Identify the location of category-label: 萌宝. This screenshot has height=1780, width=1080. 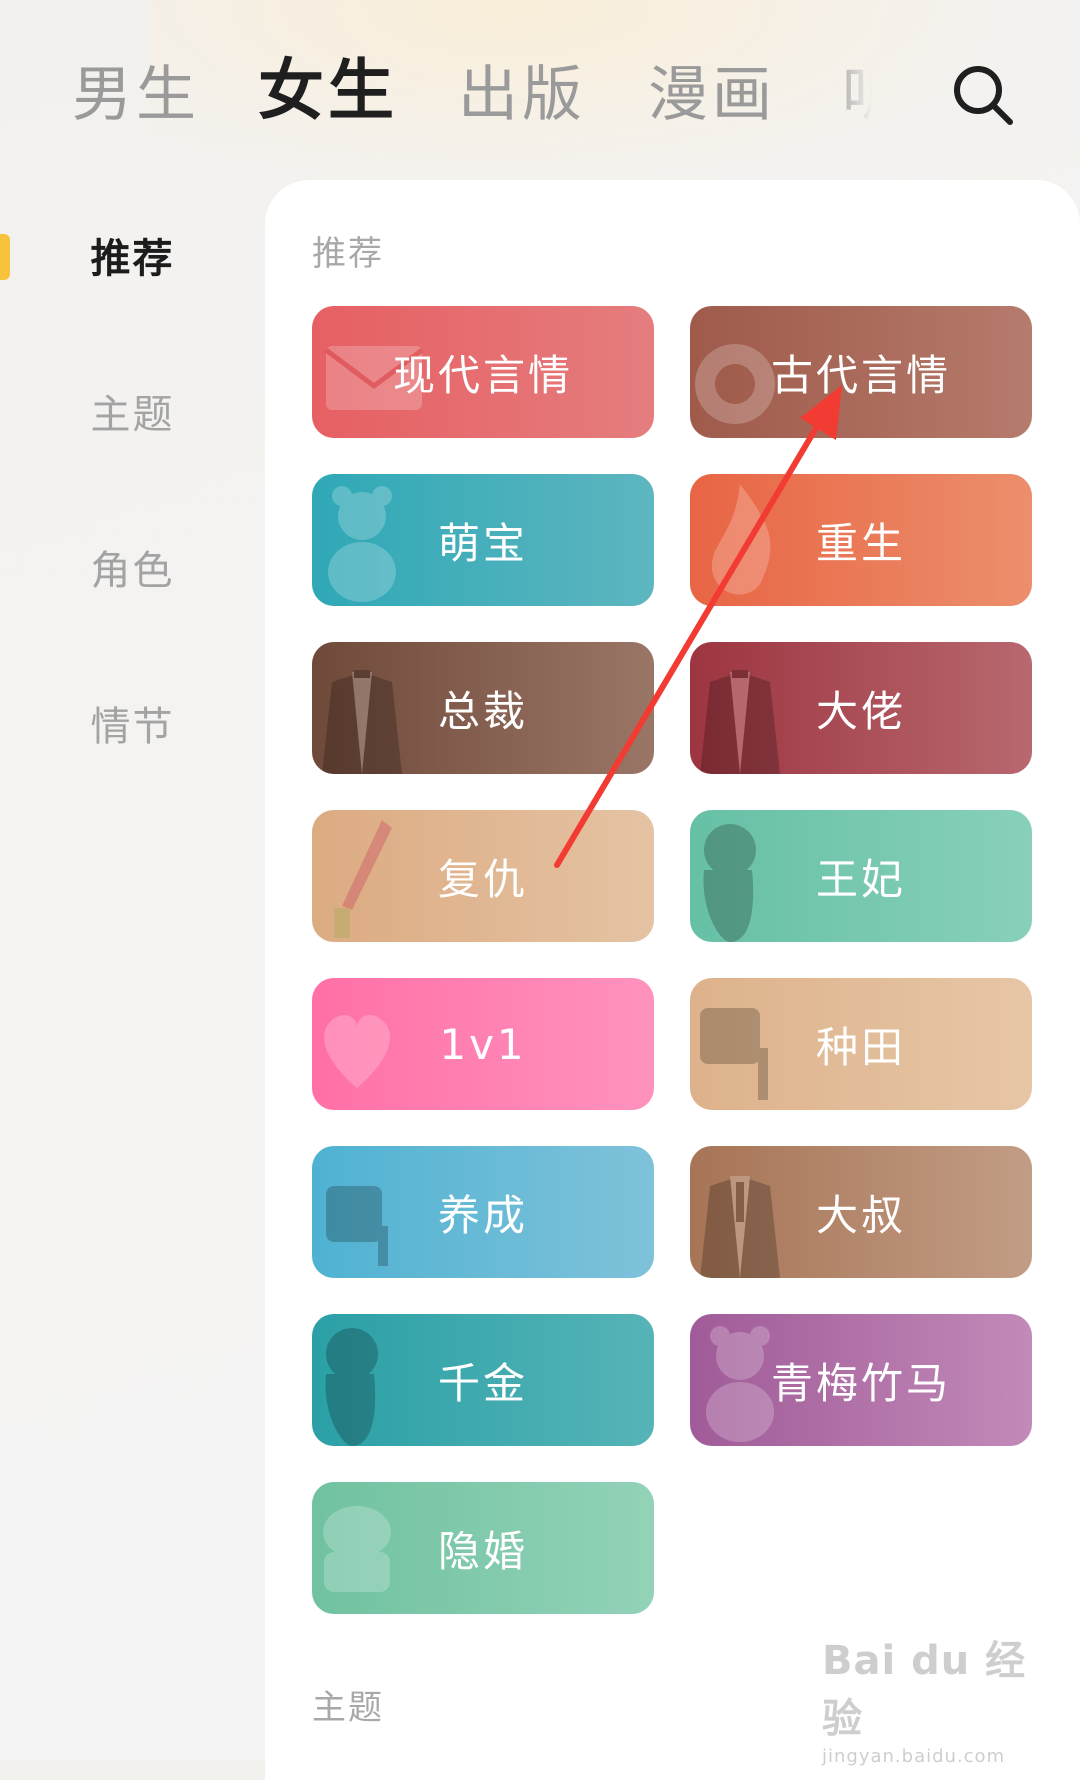
(482, 543).